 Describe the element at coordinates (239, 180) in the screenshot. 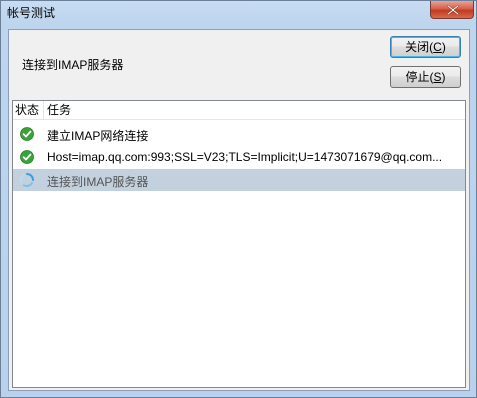

I see `task-row-selected: 连接到IMAP服务器` at that location.